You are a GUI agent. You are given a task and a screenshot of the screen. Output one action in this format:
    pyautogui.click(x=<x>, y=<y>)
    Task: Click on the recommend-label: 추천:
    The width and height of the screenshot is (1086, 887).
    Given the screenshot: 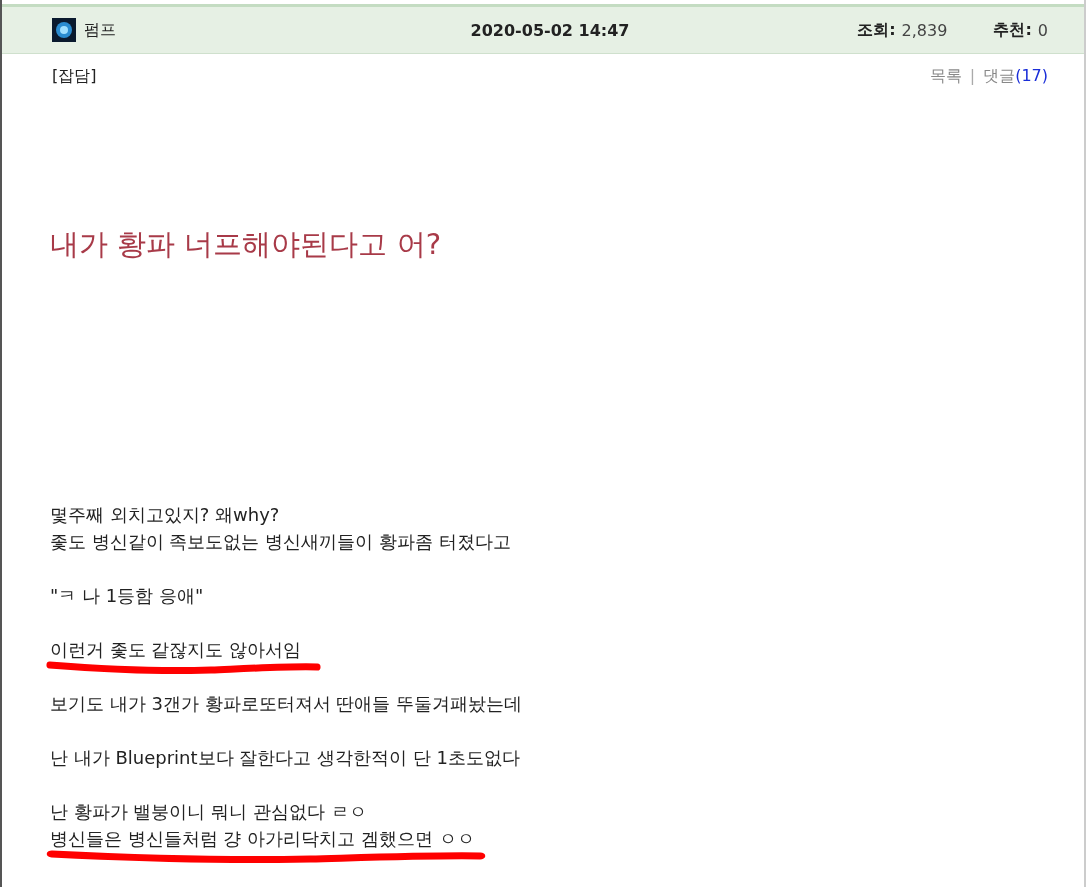 What is the action you would take?
    pyautogui.click(x=1012, y=30)
    